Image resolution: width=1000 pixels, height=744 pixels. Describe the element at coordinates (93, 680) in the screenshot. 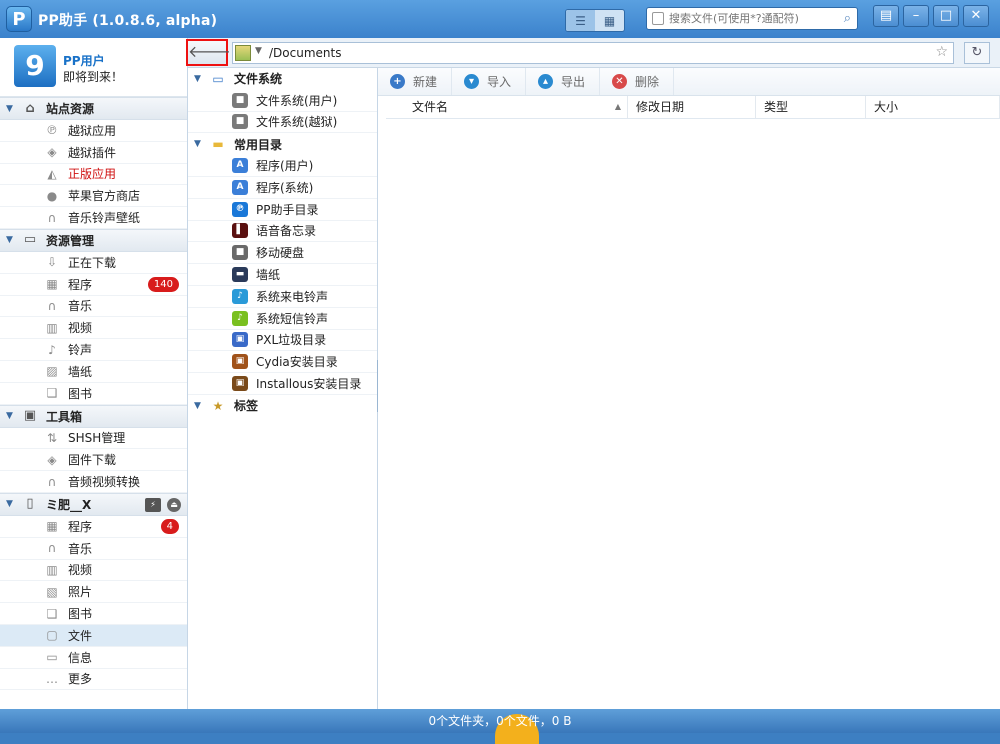

I see `sidebar-item: … 更多` at that location.